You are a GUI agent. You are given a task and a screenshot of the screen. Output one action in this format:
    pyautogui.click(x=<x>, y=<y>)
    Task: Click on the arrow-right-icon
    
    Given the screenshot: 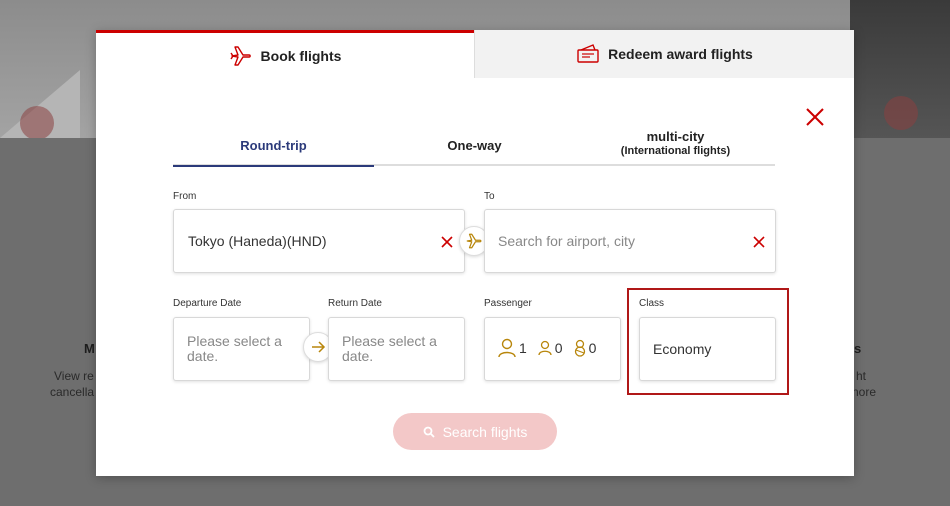 What is the action you would take?
    pyautogui.click(x=319, y=347)
    